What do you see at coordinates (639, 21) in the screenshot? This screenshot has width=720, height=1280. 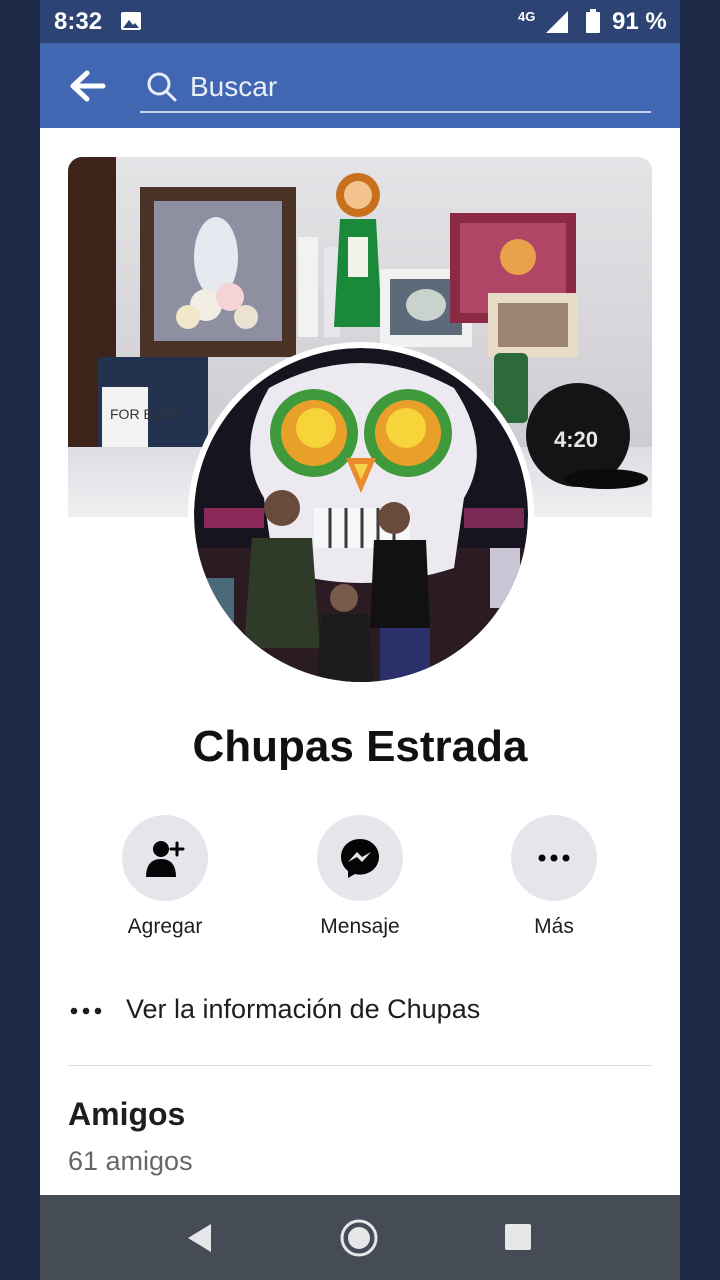 I see `battery-level: 91 %` at bounding box center [639, 21].